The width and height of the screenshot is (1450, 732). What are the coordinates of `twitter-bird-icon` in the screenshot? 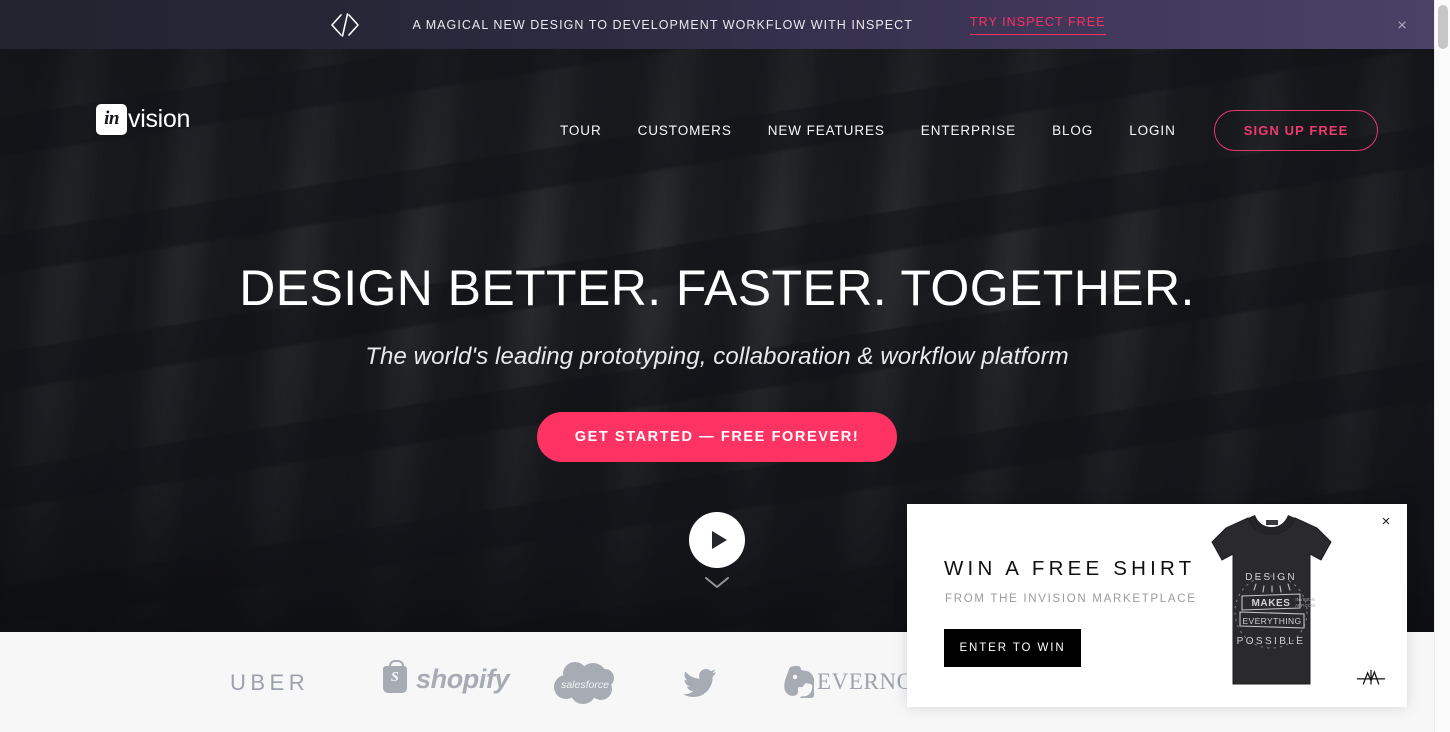 It's located at (699, 683).